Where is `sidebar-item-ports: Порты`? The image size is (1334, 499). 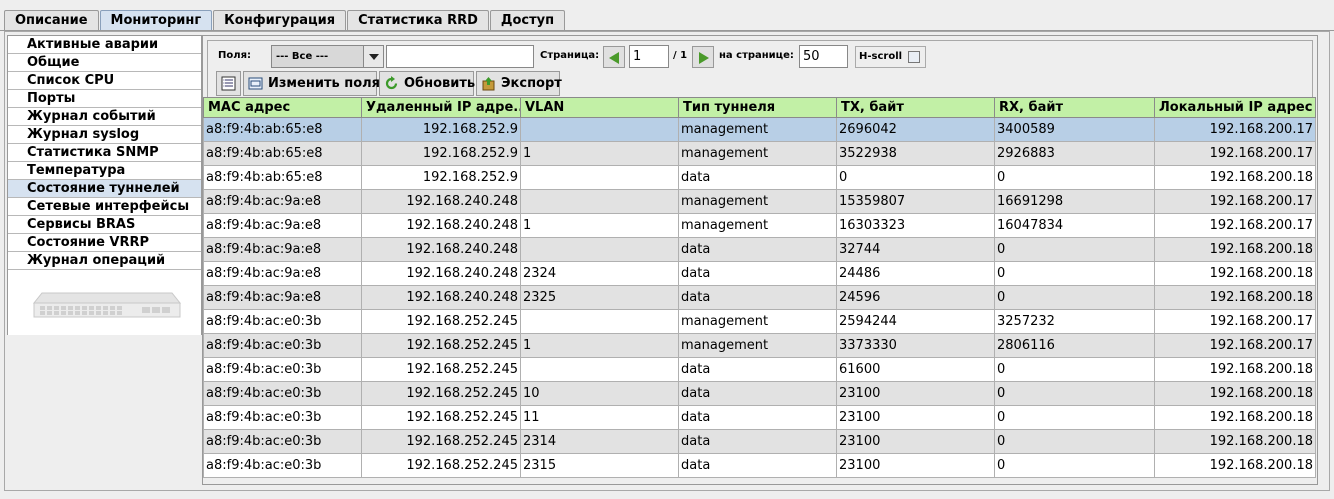
sidebar-item-ports: Порты is located at coordinates (104, 99).